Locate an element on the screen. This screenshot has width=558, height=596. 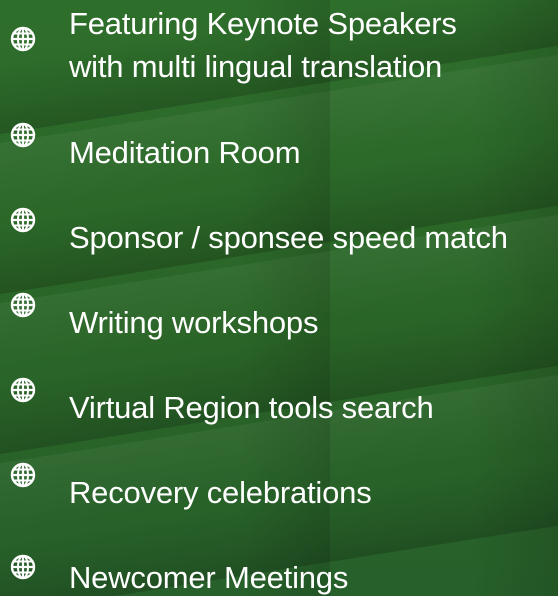
list-item-label: Writing workshops is located at coordinates (194, 322).